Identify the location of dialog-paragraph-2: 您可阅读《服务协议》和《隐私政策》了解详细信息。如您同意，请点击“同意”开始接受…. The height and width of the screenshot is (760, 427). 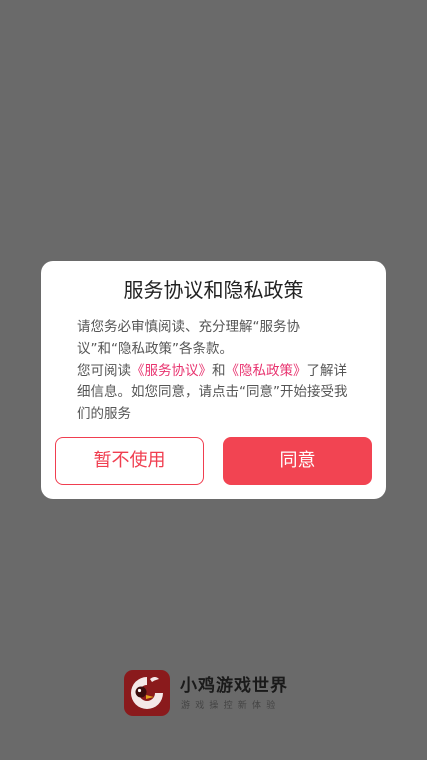
(215, 393).